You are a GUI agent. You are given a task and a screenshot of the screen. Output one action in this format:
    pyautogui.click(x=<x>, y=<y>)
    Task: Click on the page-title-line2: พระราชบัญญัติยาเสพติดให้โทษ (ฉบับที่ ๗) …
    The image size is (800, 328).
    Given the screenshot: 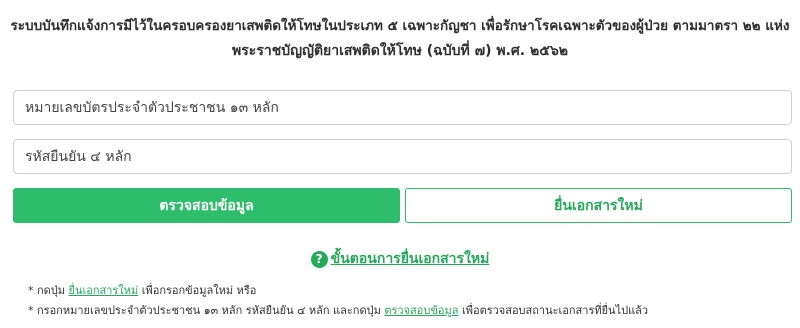 What is the action you would take?
    pyautogui.click(x=400, y=51)
    